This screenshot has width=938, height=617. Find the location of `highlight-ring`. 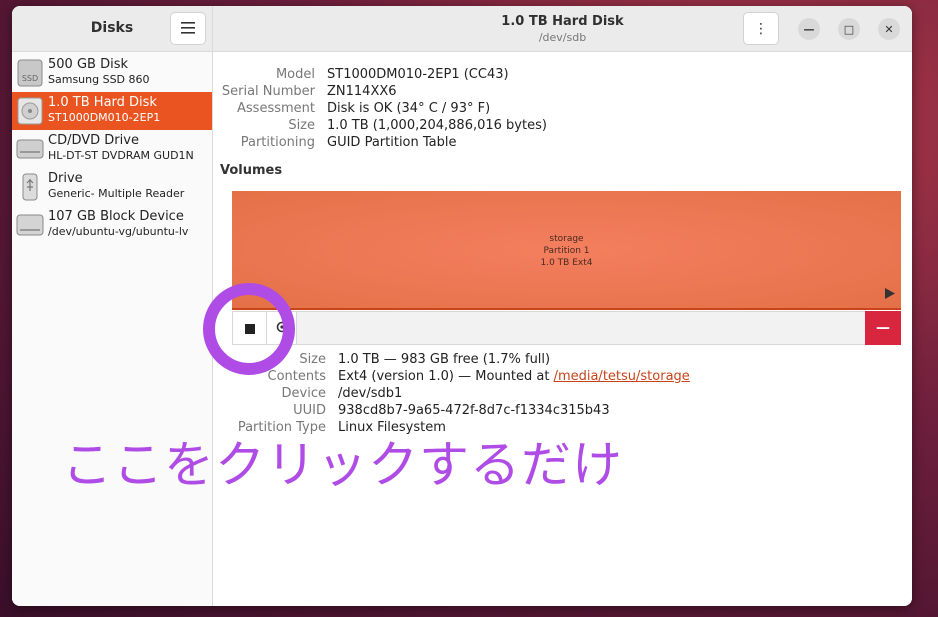

highlight-ring is located at coordinates (249, 329).